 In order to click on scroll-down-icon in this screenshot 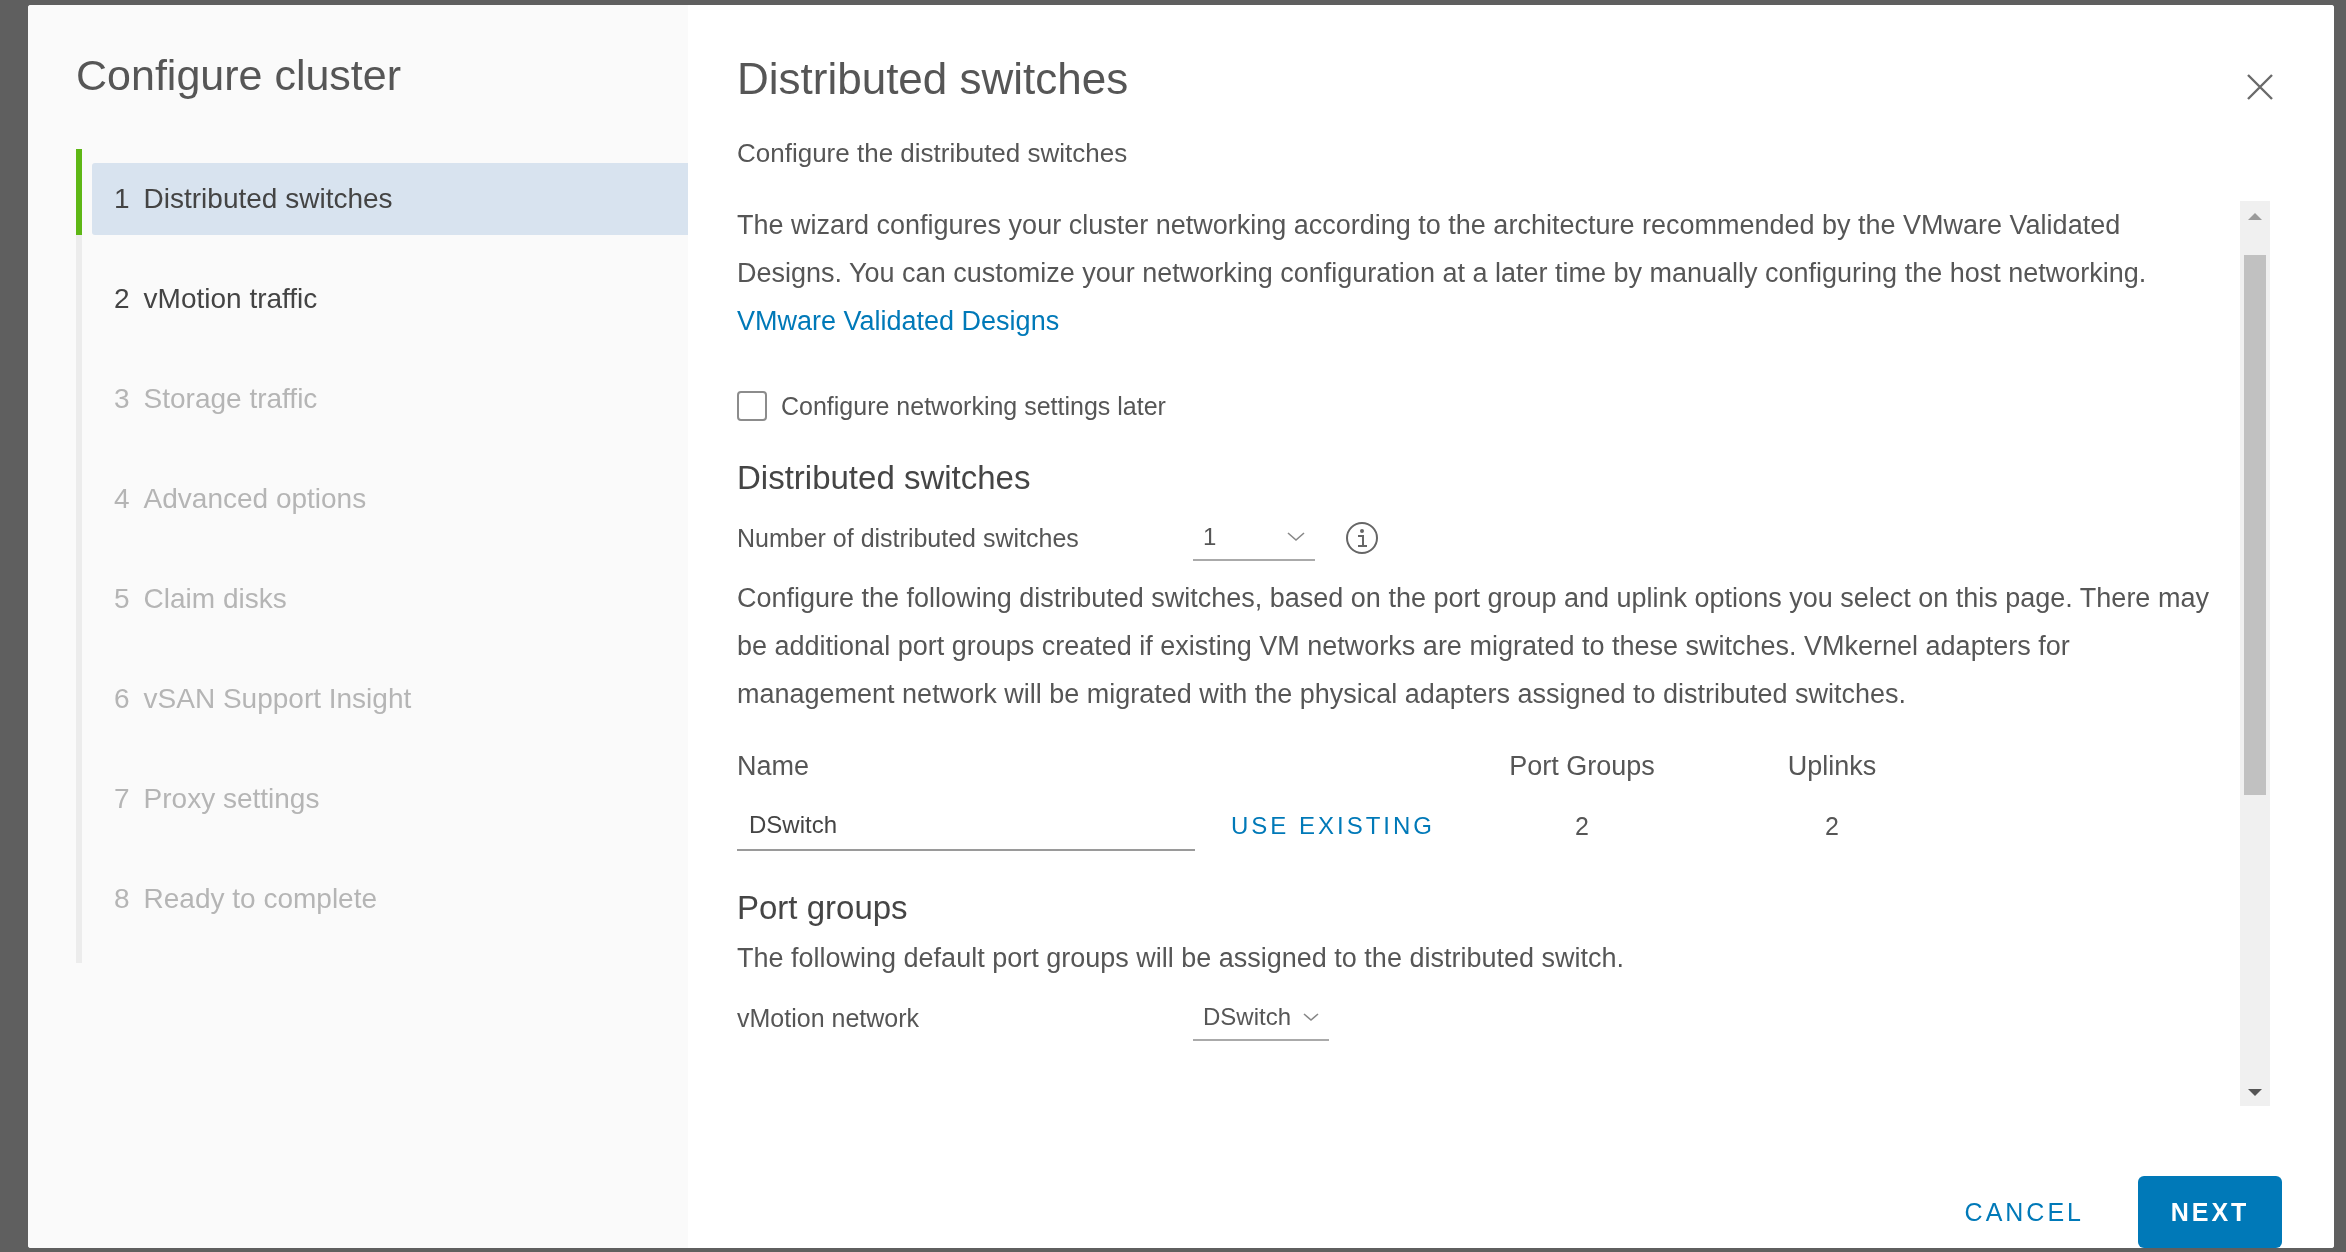, I will do `click(2255, 1093)`.